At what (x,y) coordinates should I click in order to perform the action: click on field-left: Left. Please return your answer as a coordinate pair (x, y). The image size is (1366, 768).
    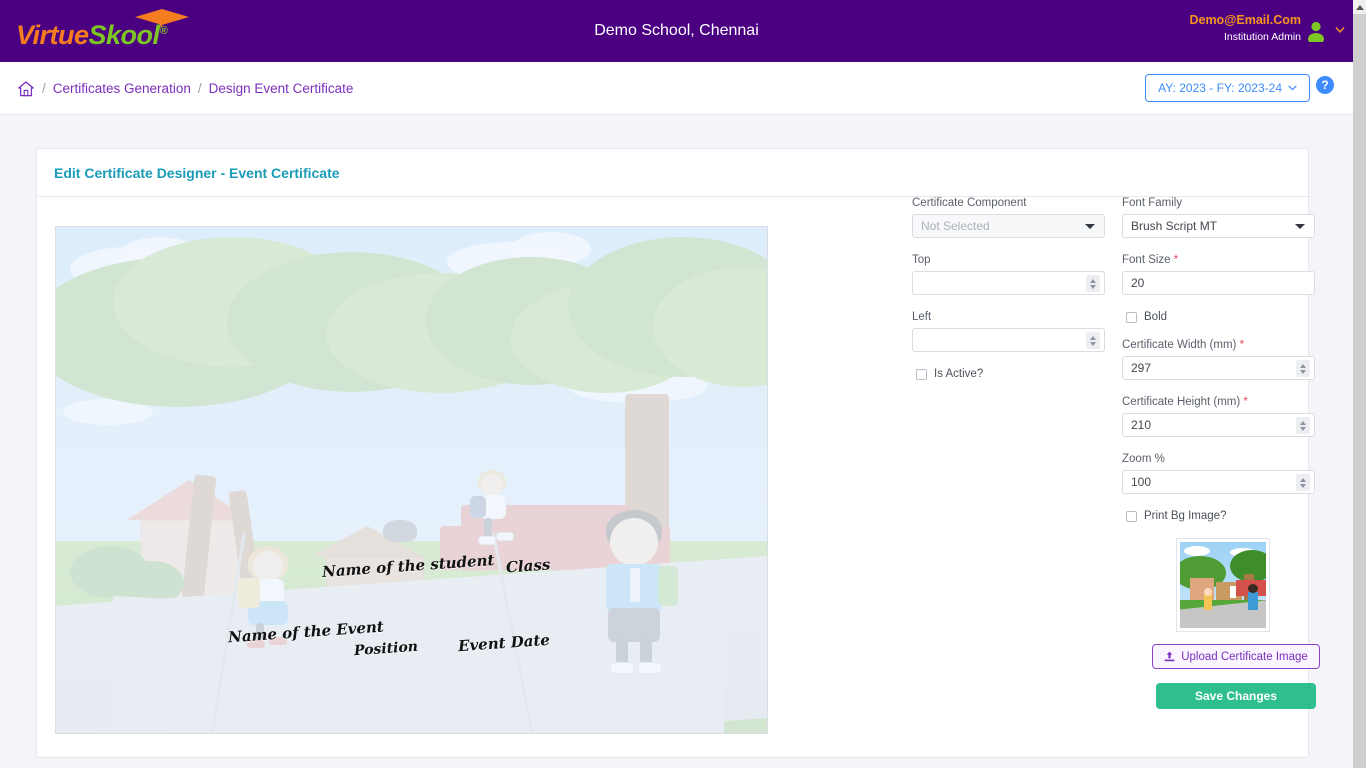
    Looking at the image, I should click on (1008, 331).